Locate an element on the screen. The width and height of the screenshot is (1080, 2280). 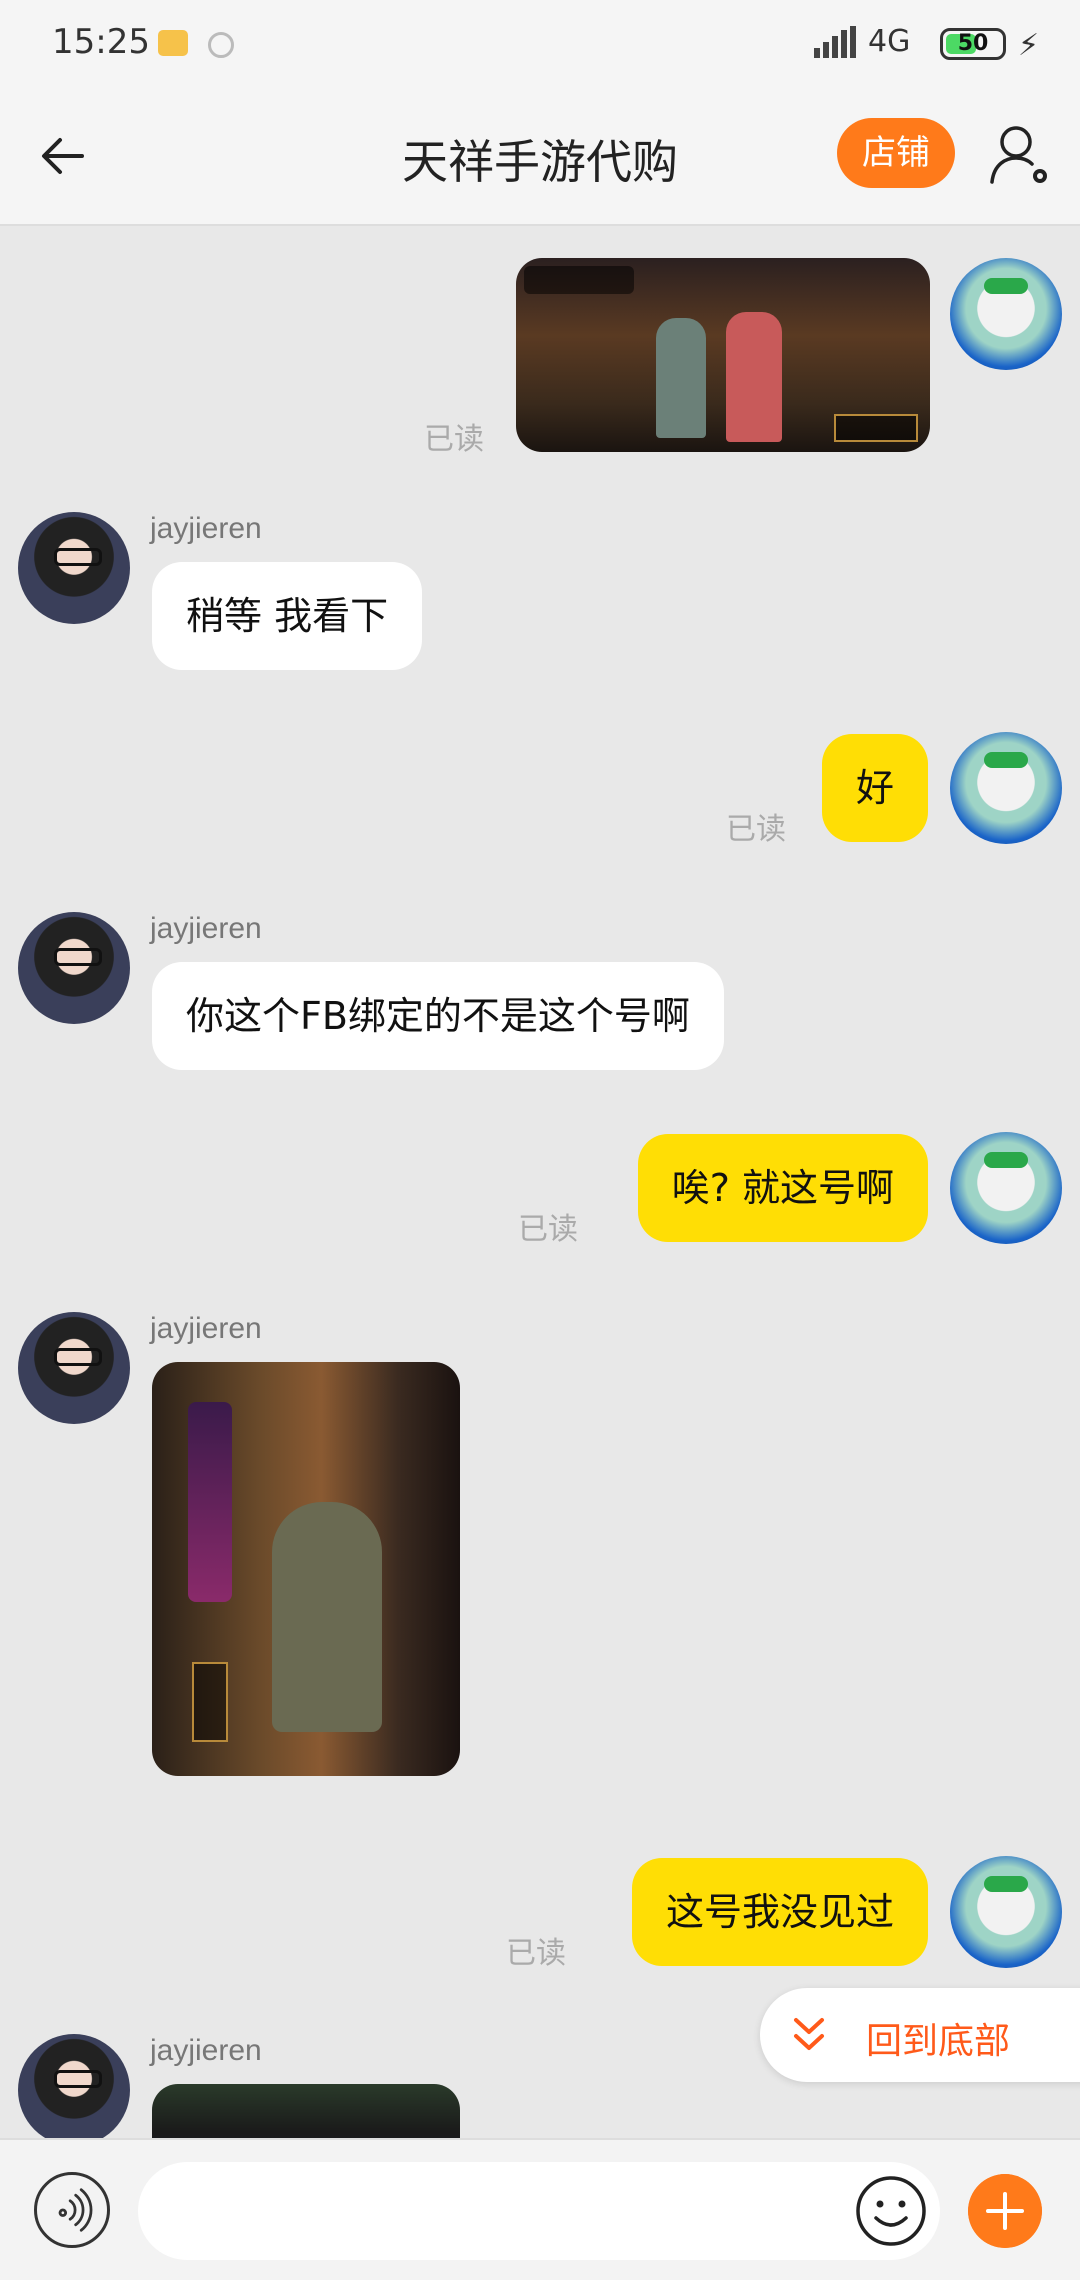
battery-icon: 50 is located at coordinates (973, 44).